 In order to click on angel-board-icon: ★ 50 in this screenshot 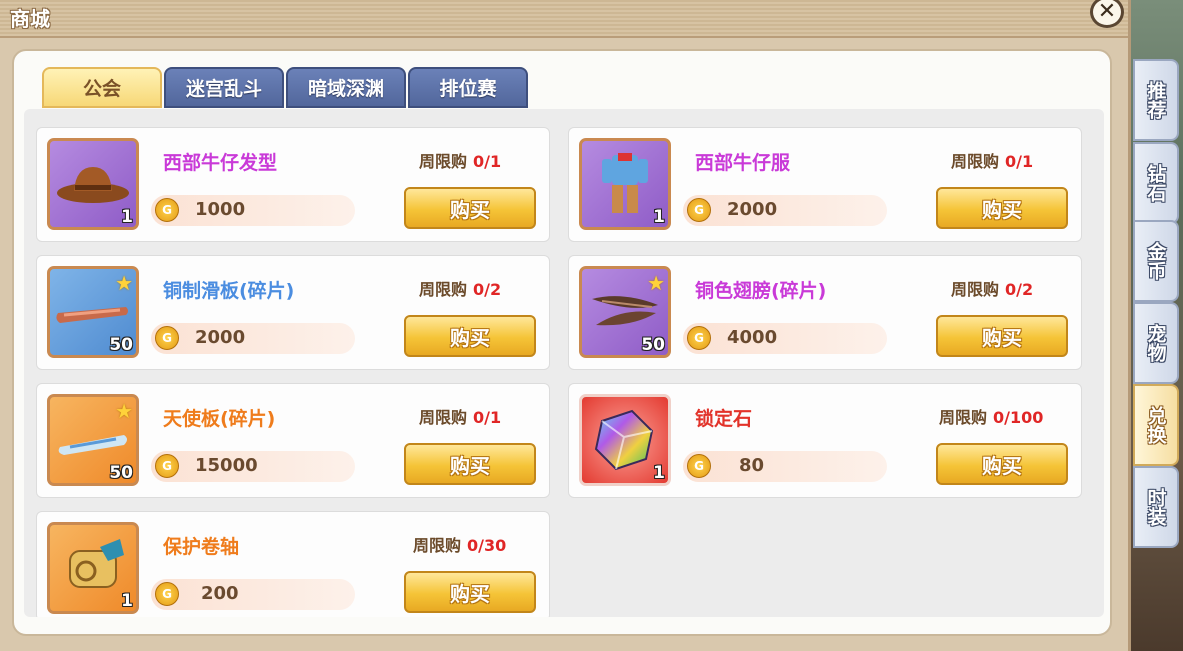, I will do `click(93, 440)`.